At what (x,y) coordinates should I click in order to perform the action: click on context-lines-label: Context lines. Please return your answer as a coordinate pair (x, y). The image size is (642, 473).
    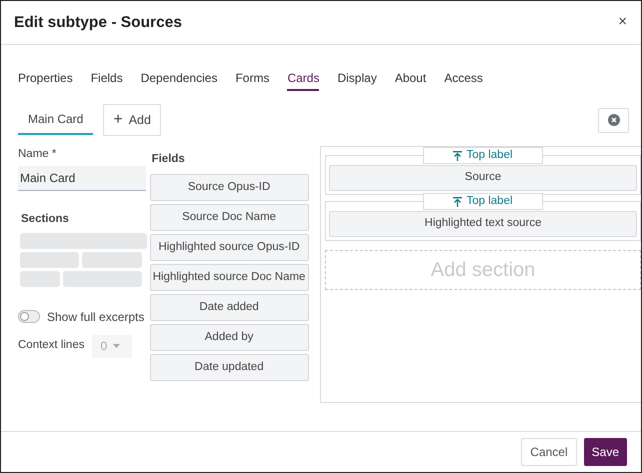
    Looking at the image, I should click on (51, 346).